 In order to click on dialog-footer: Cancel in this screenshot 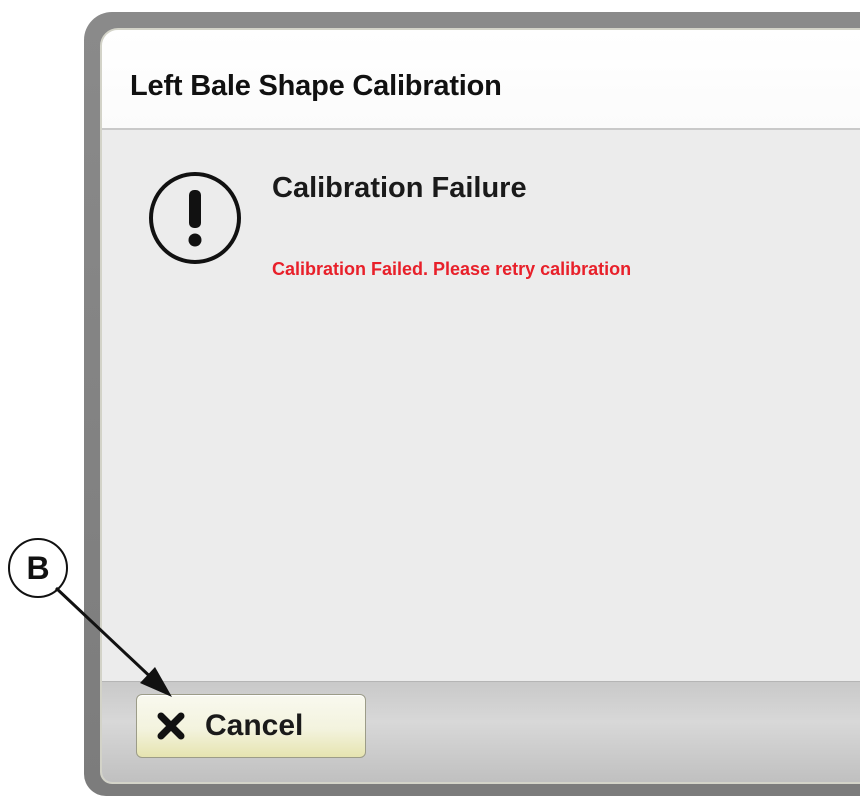, I will do `click(481, 731)`.